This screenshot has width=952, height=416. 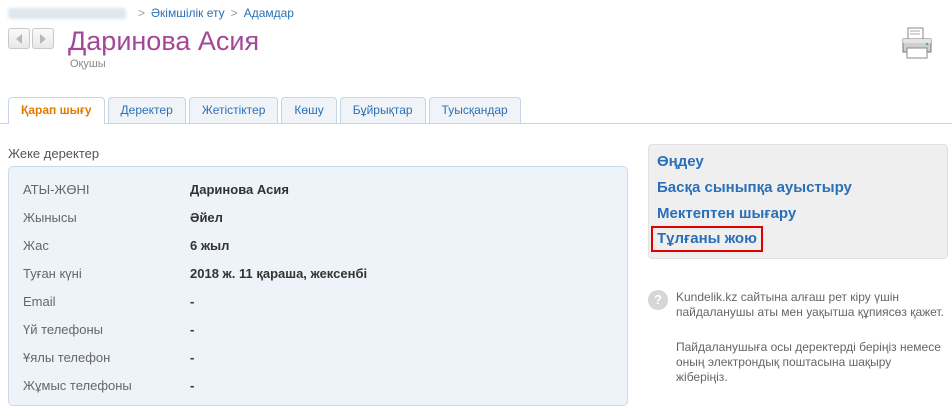 What do you see at coordinates (63, 329) in the screenshot?
I see `info-label: Үй телефоны` at bounding box center [63, 329].